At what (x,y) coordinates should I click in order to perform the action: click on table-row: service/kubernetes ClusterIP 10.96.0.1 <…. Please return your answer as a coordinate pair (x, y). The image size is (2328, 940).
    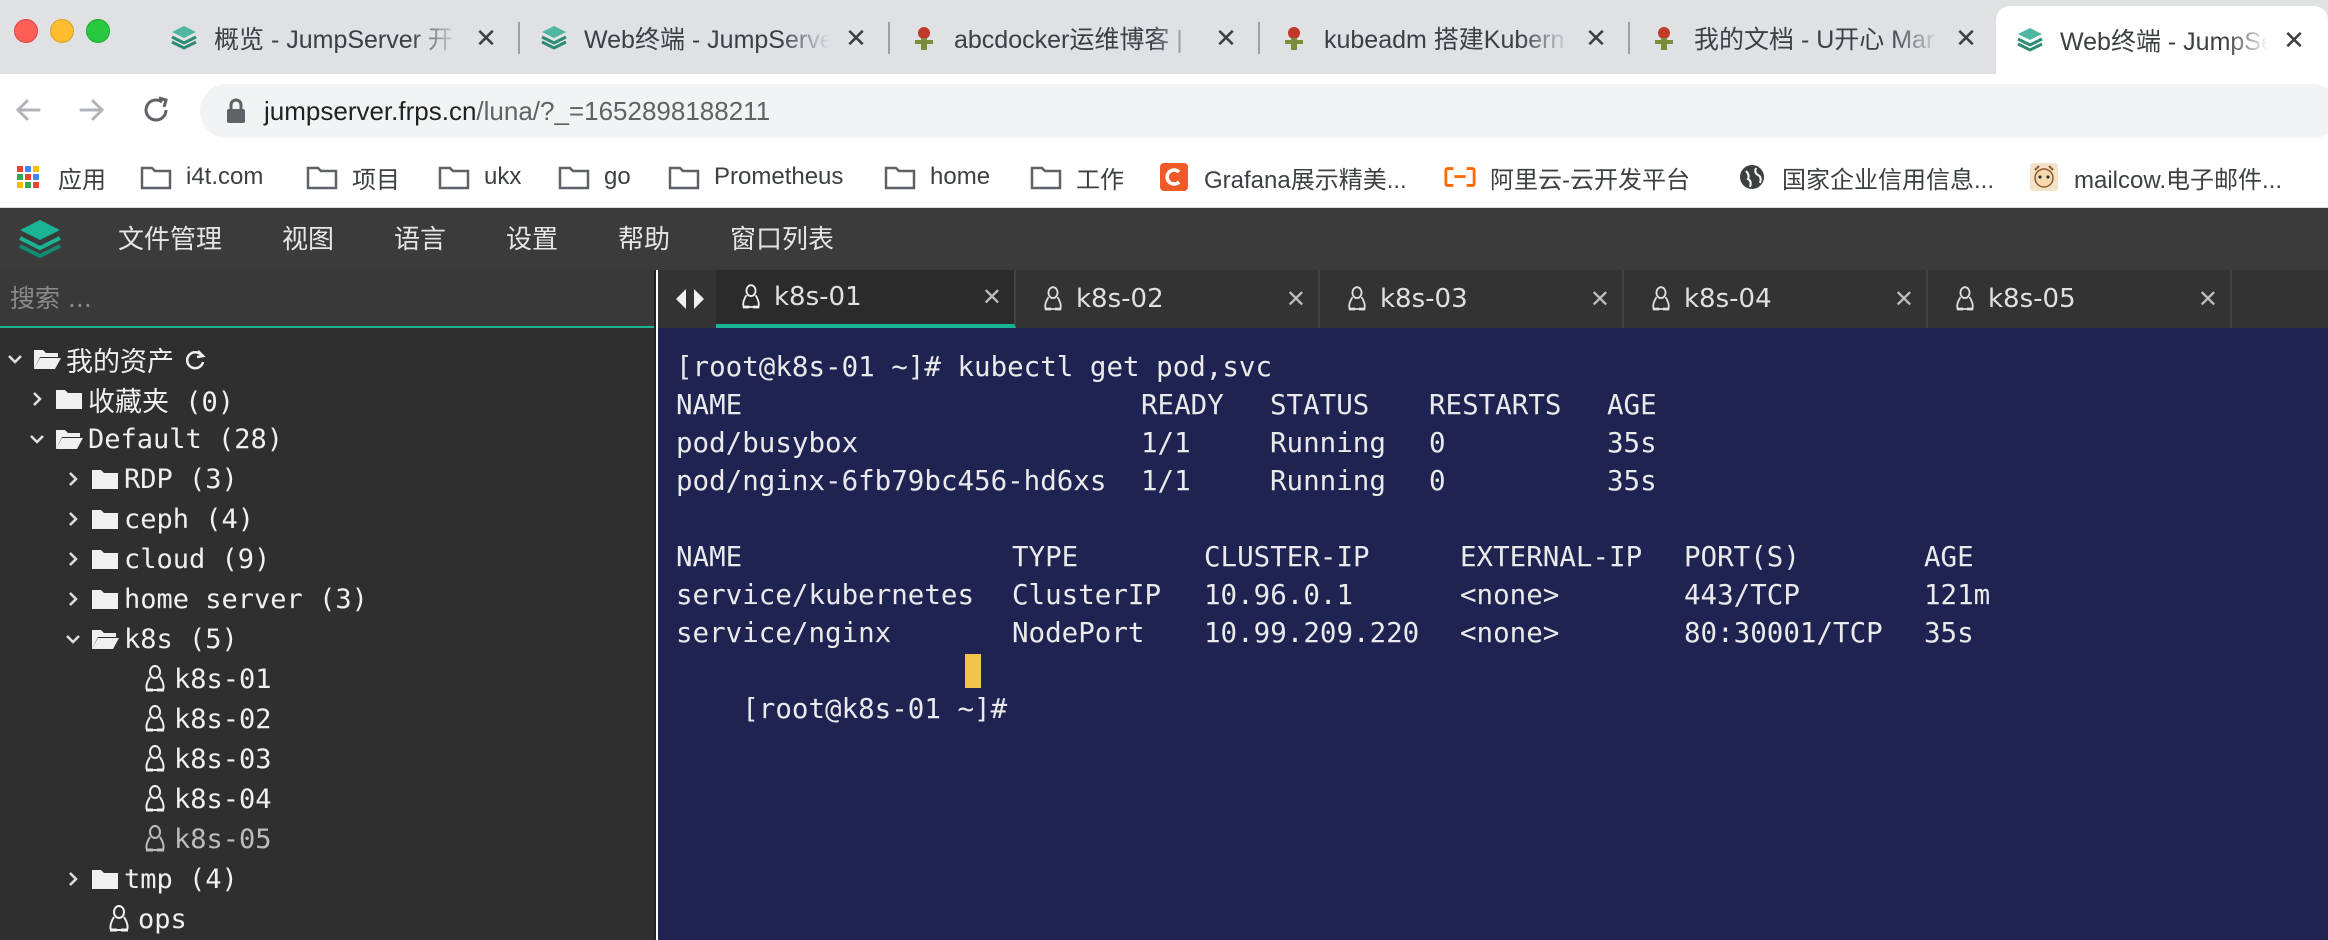
    Looking at the image, I should click on (1376, 595).